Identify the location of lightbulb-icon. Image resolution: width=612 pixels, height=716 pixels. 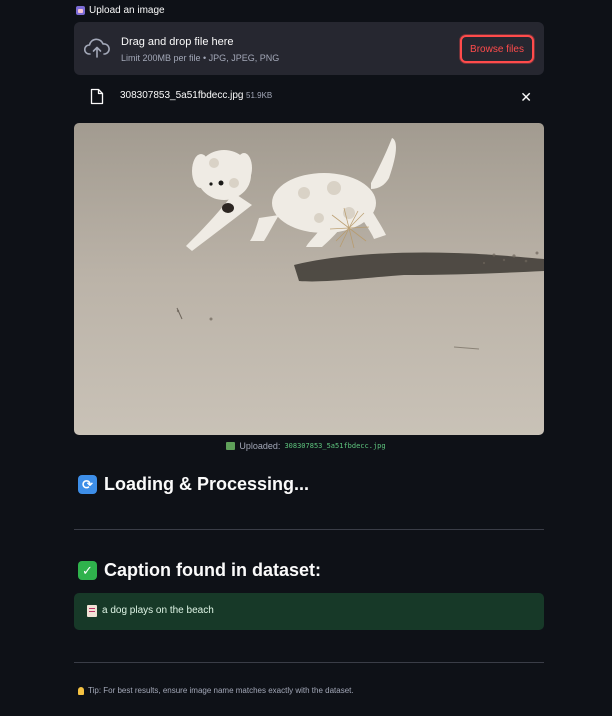
(81, 690).